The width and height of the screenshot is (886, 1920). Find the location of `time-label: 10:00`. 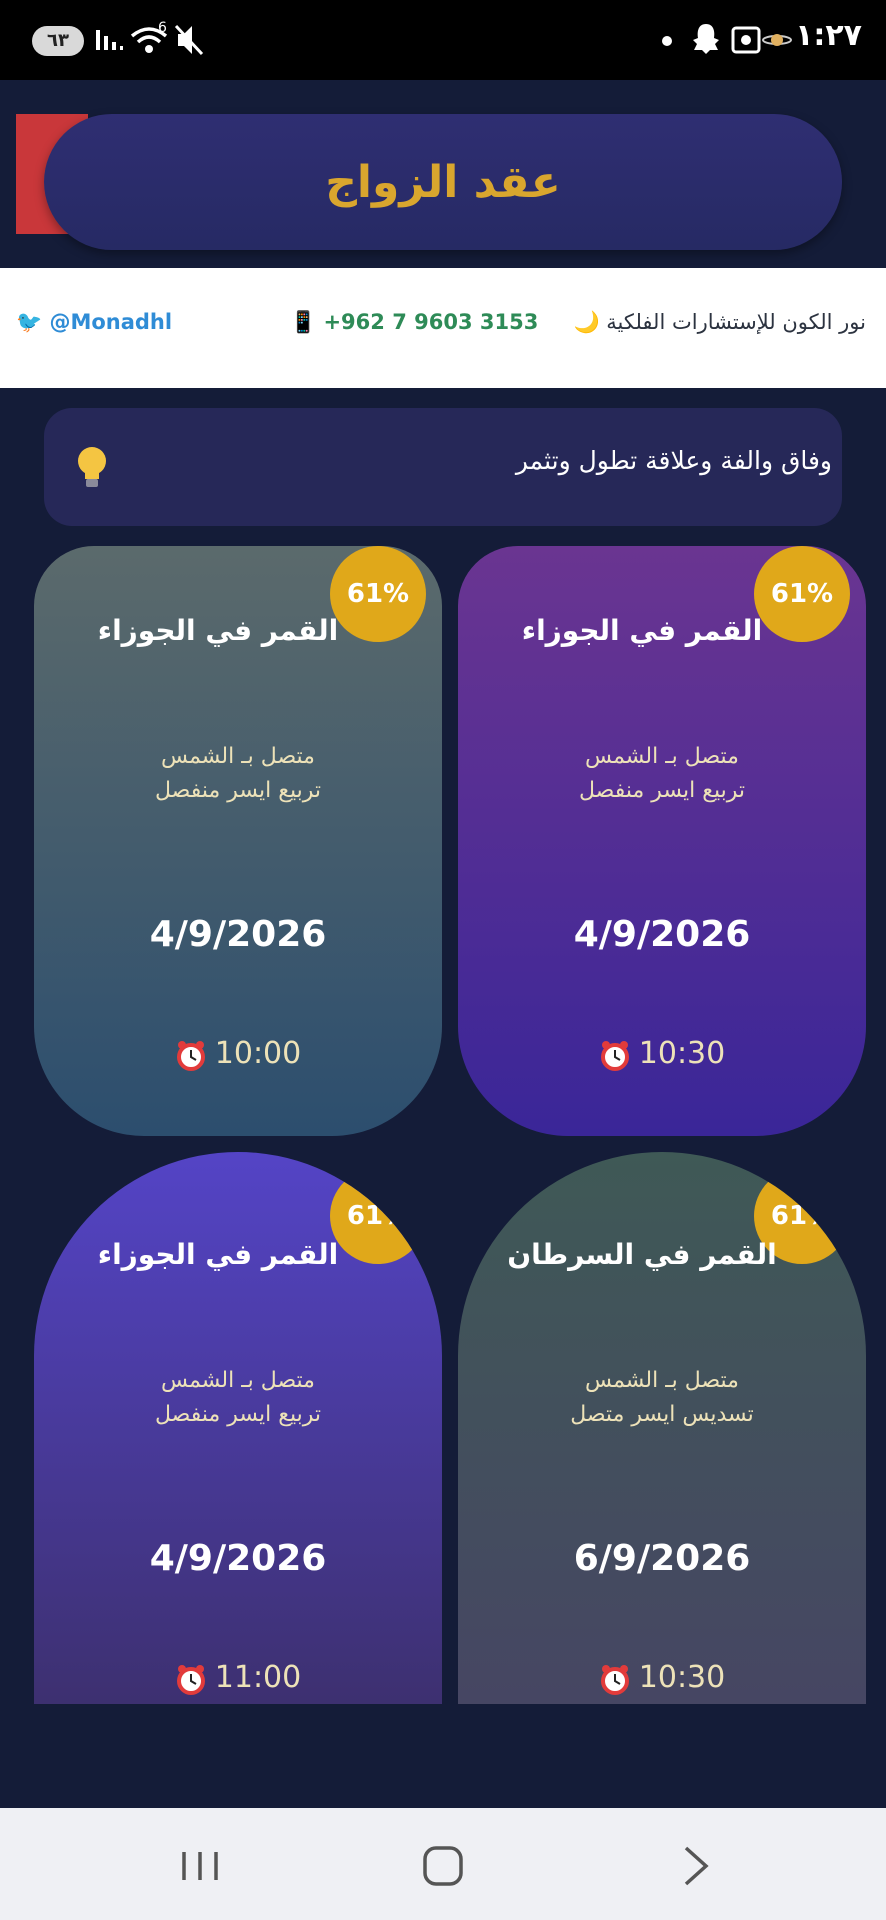

time-label: 10:00 is located at coordinates (258, 1053).